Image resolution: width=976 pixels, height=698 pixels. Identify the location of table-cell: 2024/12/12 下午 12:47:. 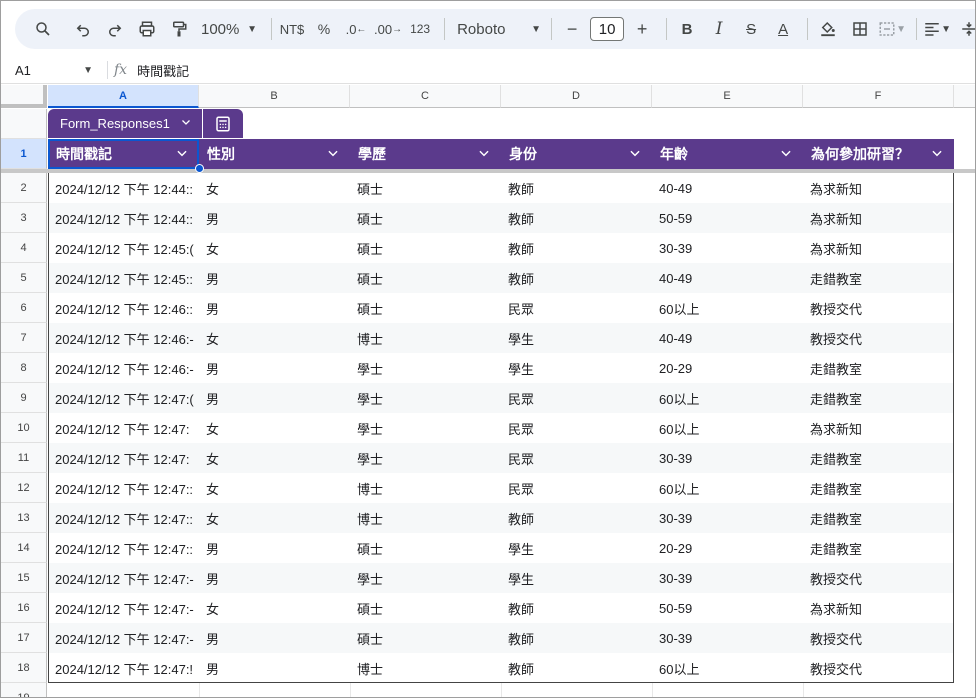
(123, 428).